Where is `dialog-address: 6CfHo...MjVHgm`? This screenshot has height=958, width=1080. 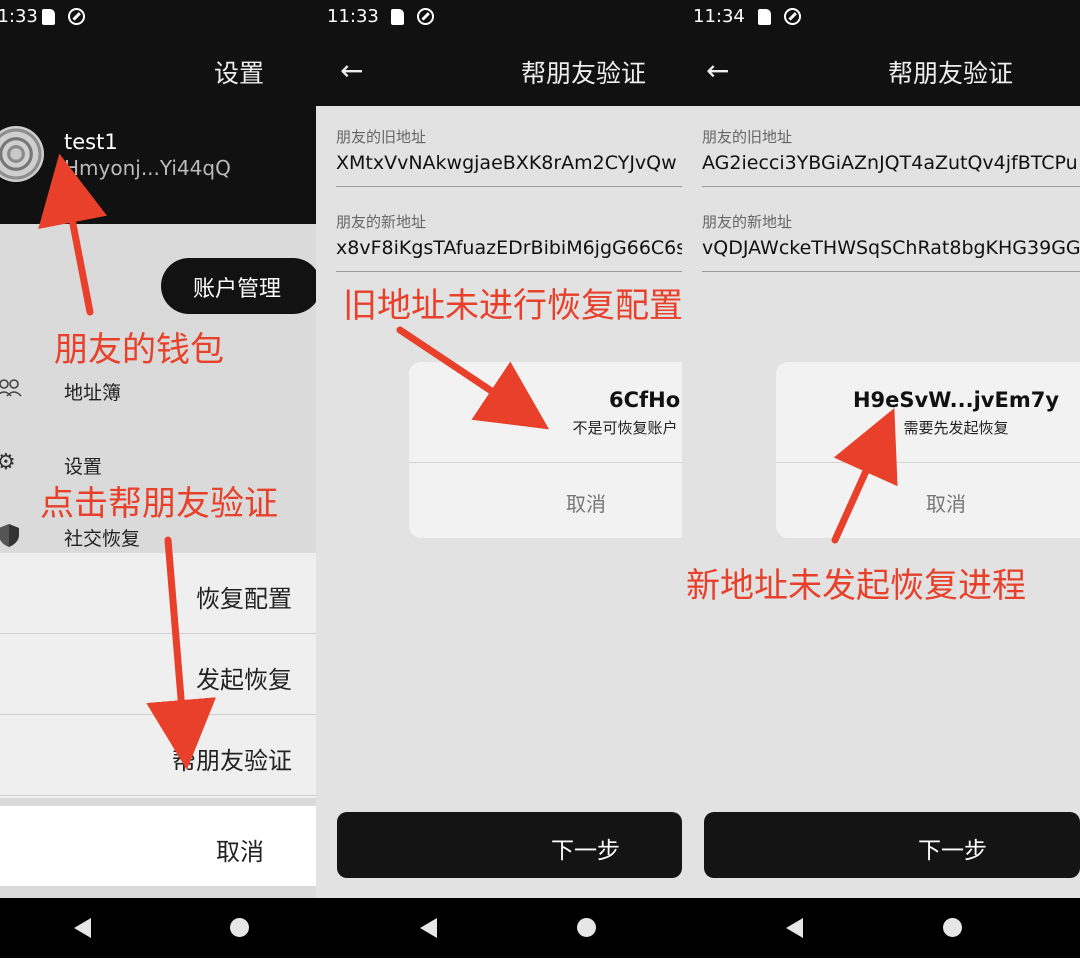 dialog-address: 6CfHo...MjVHgm is located at coordinates (645, 400).